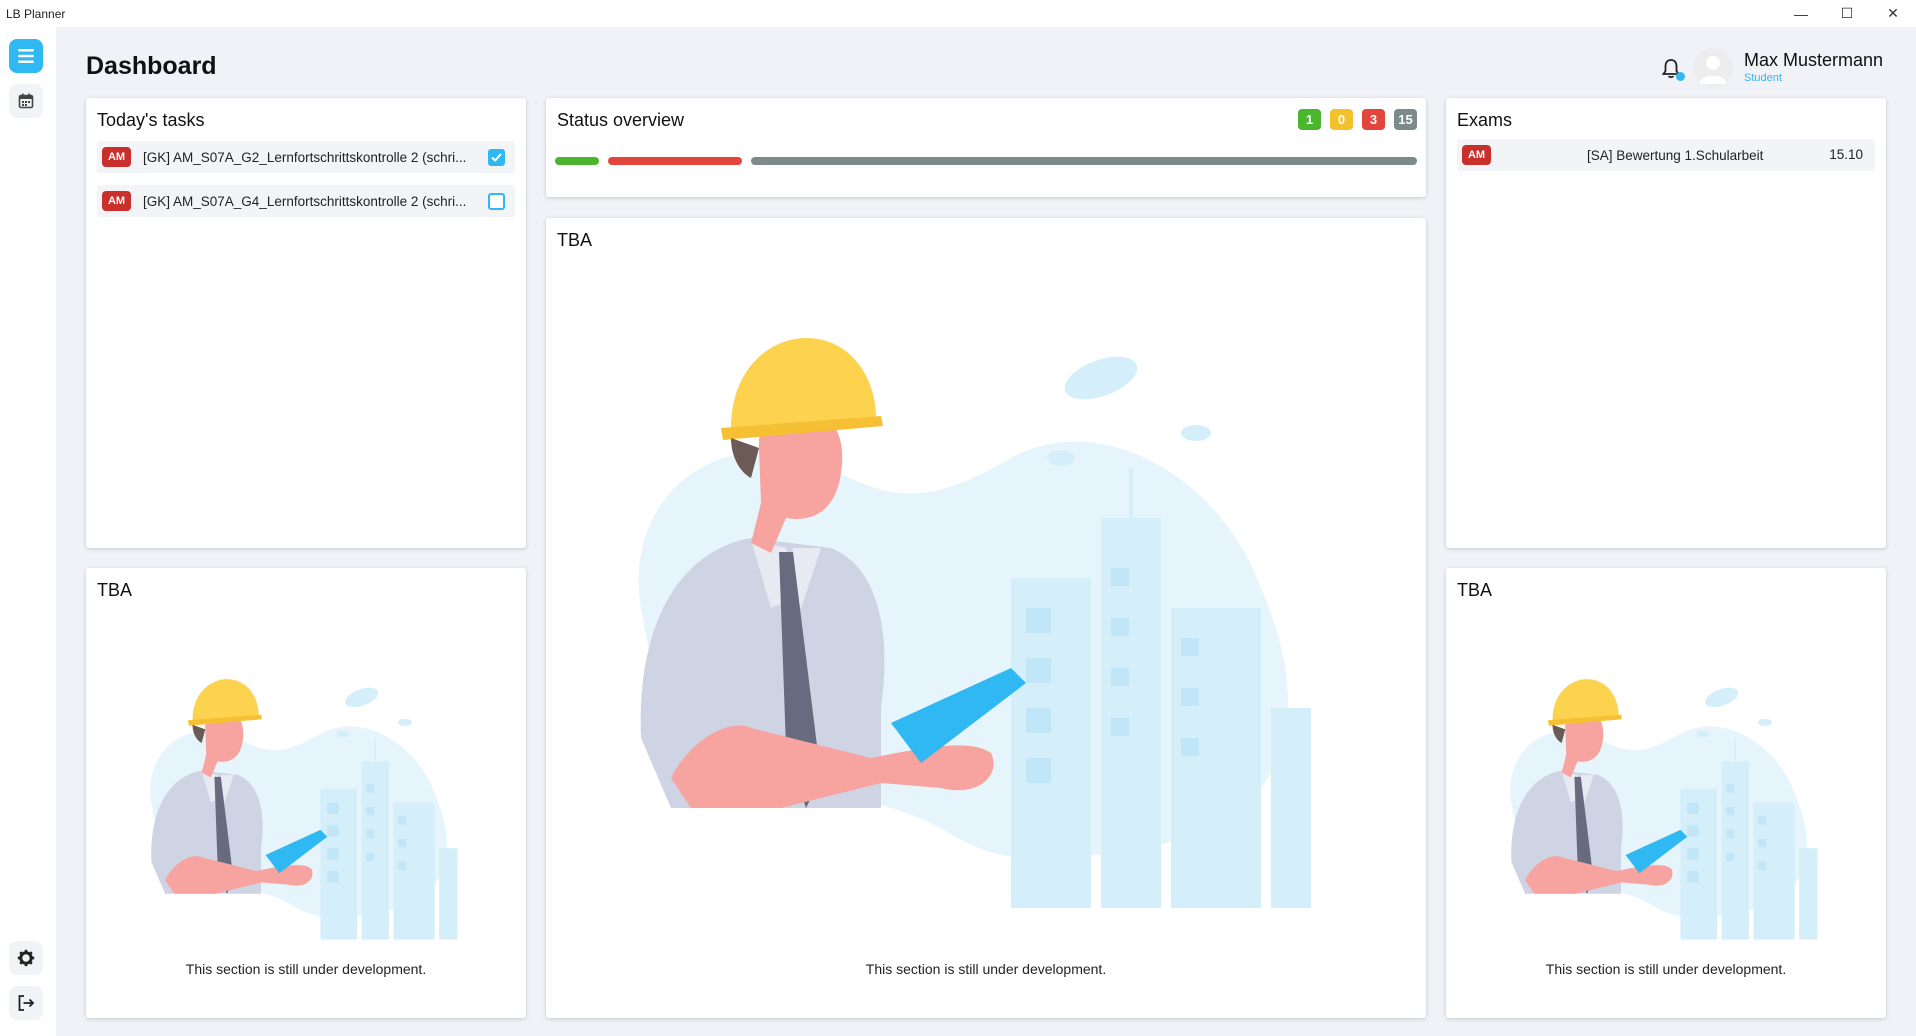 This screenshot has height=1036, width=1916. What do you see at coordinates (151, 120) in the screenshot?
I see `todays-tasks-title: Today's tasks` at bounding box center [151, 120].